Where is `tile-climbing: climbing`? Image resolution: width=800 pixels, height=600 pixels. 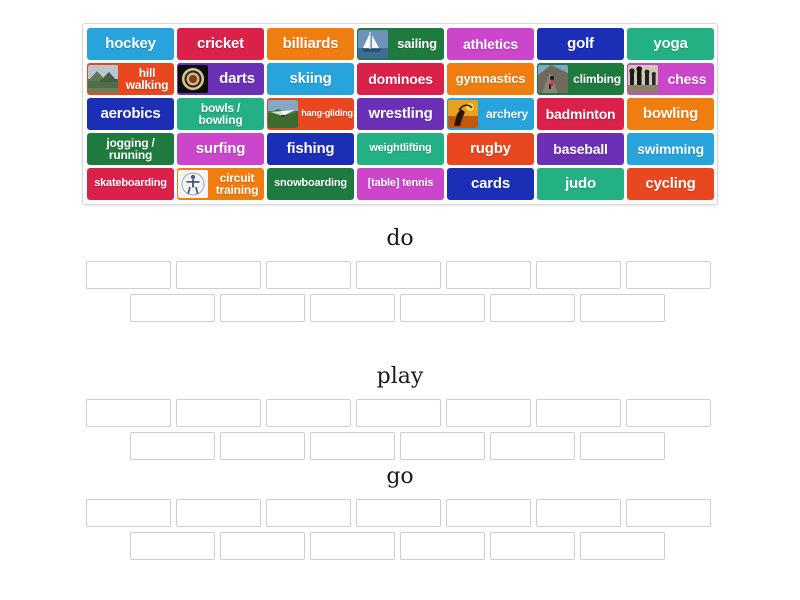
tile-climbing: climbing is located at coordinates (580, 79).